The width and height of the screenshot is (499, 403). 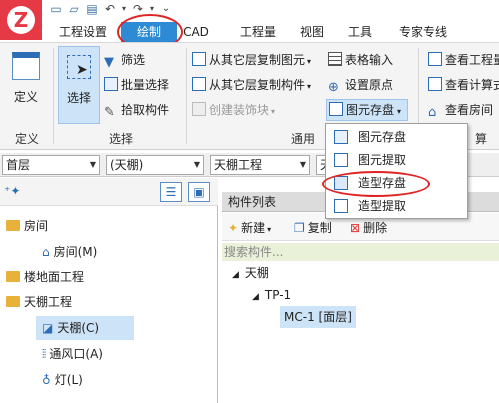 I want to click on tree-item-room: ⌂ 房间(M), so click(x=108, y=252).